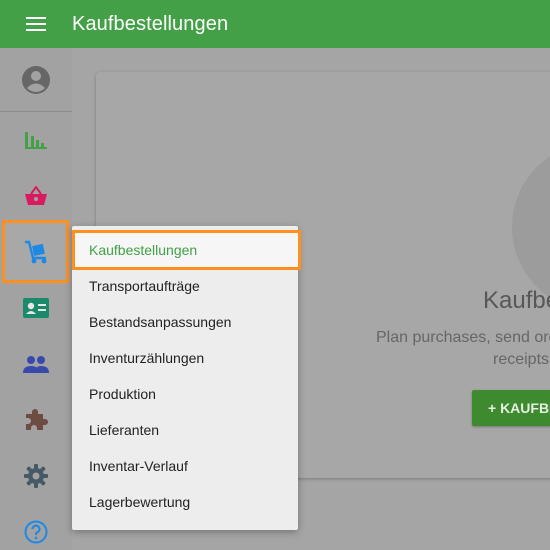 The height and width of the screenshot is (550, 550). What do you see at coordinates (185, 430) in the screenshot?
I see `submenu-item-suppliers: Lieferanten` at bounding box center [185, 430].